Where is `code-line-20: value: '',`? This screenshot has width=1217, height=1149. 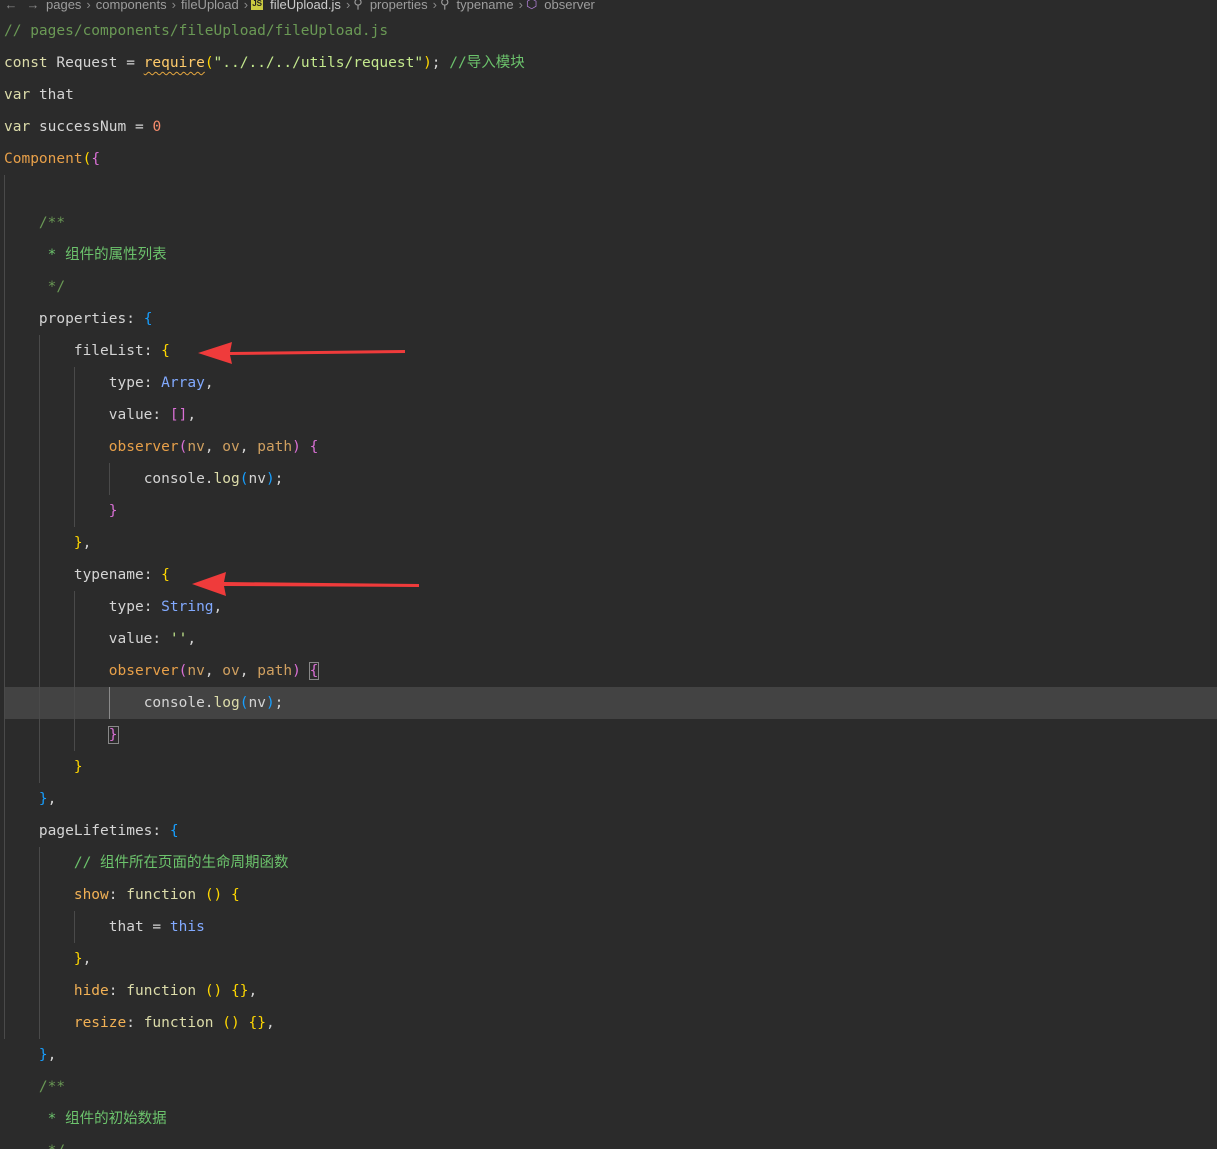
code-line-20: value: '', is located at coordinates (264, 639).